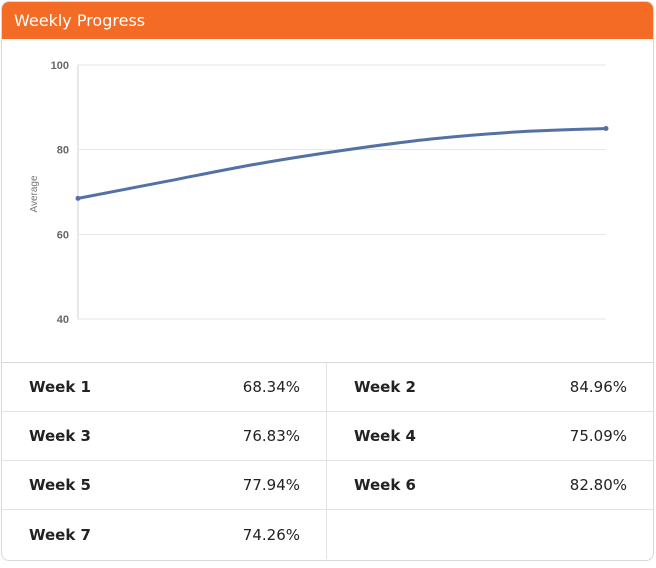 This screenshot has height=568, width=656. What do you see at coordinates (342, 163) in the screenshot?
I see `series-line` at bounding box center [342, 163].